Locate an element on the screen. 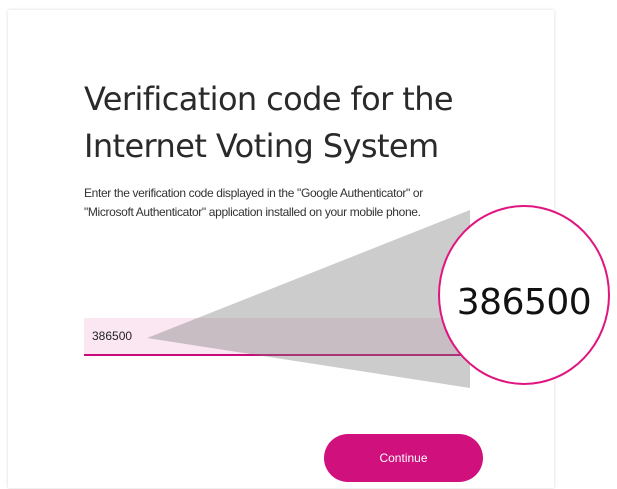  verification-code-input is located at coordinates (284, 336).